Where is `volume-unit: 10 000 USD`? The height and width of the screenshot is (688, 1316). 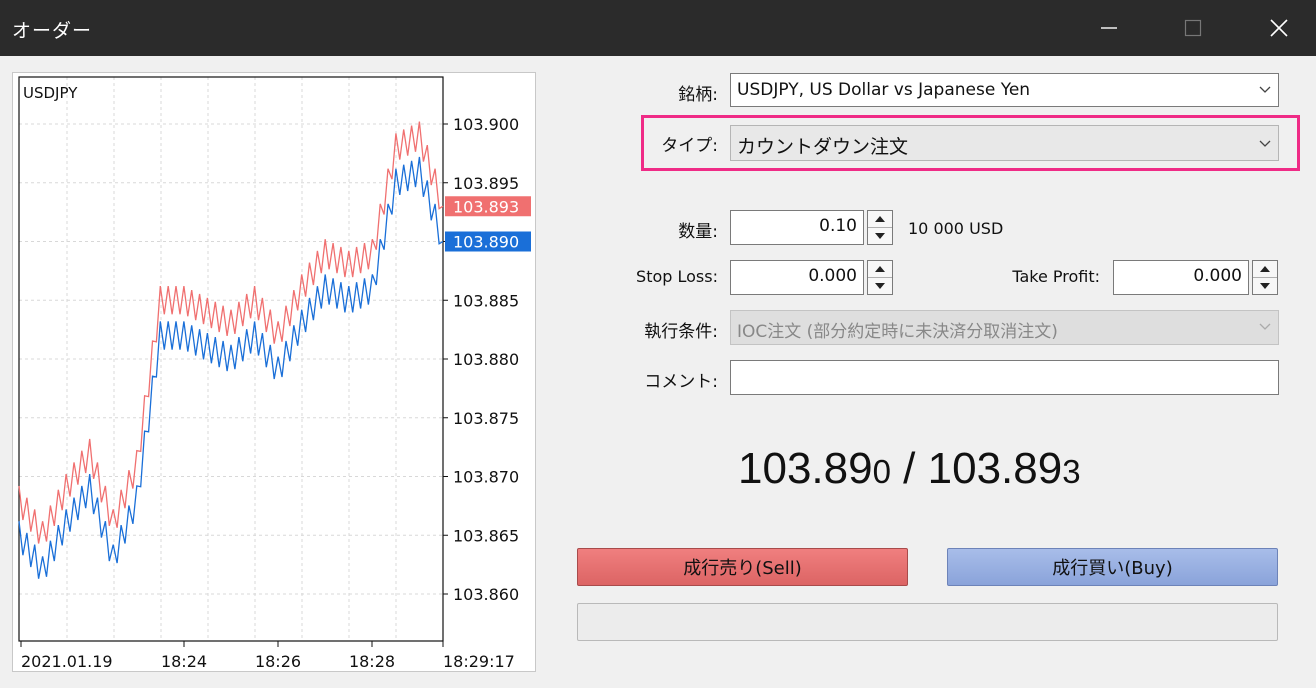 volume-unit: 10 000 USD is located at coordinates (956, 228).